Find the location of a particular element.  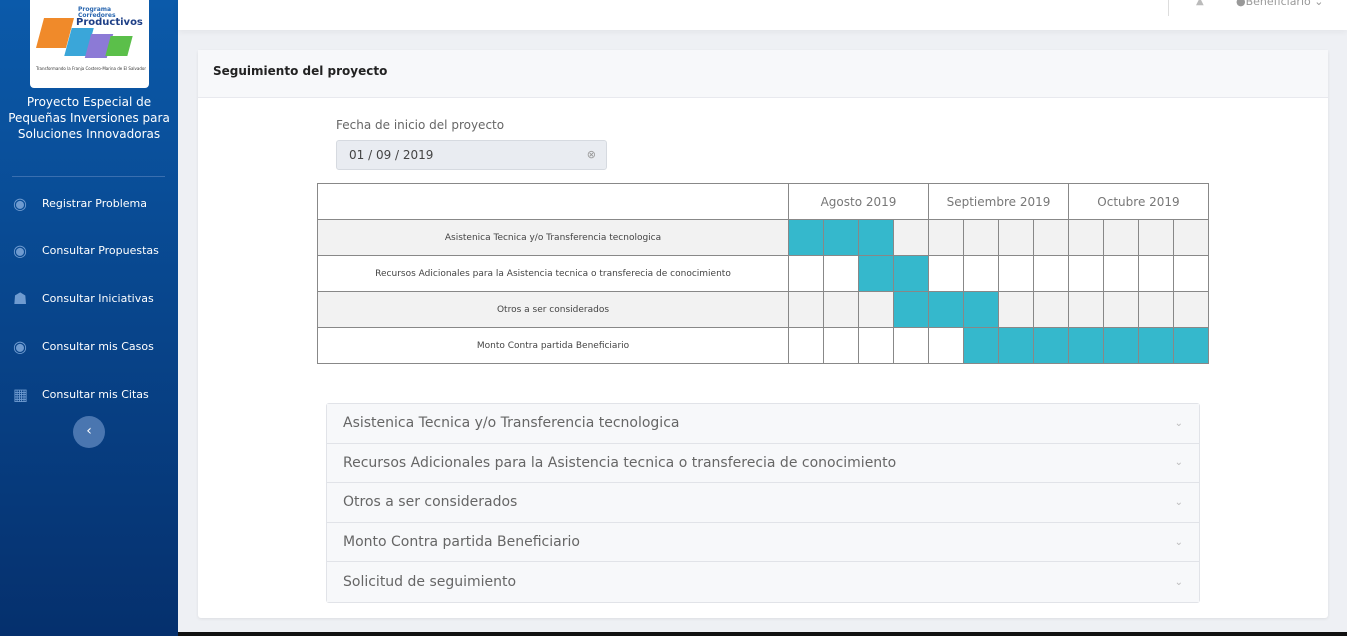

sidebar-item-consultar-propuestas: ◉ Consultar Propuestas is located at coordinates (89, 250).